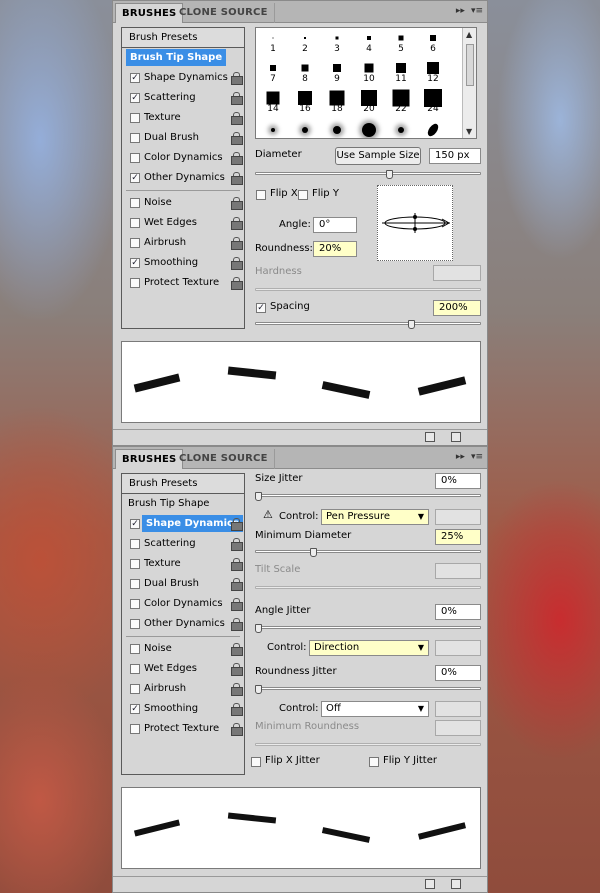 This screenshot has height=893, width=600. Describe the element at coordinates (369, 42) in the screenshot. I see `brush-tip-cell: 4` at that location.